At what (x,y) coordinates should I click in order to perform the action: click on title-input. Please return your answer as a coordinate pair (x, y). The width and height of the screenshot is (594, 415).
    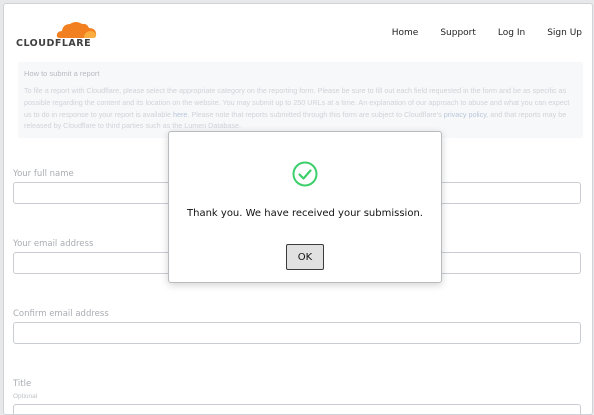
    Looking at the image, I should click on (297, 409).